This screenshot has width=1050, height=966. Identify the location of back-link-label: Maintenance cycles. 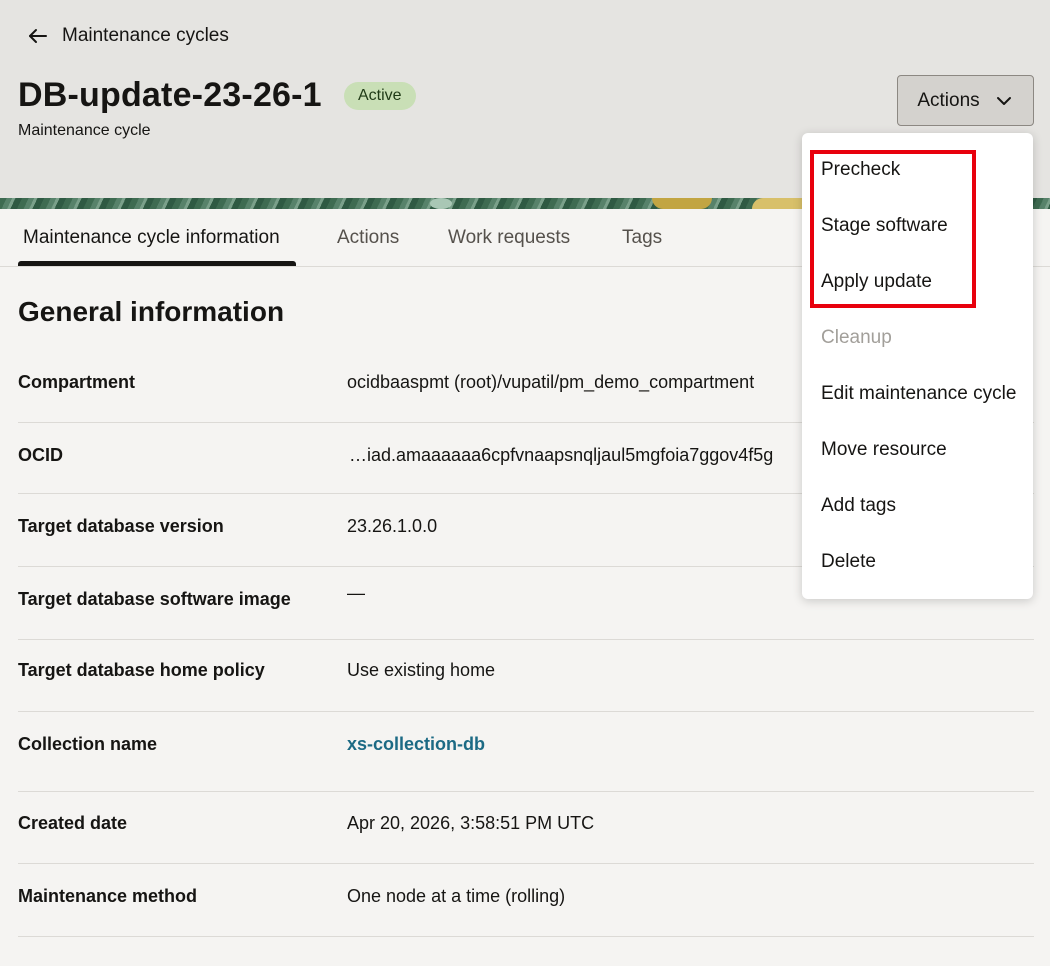
(145, 35).